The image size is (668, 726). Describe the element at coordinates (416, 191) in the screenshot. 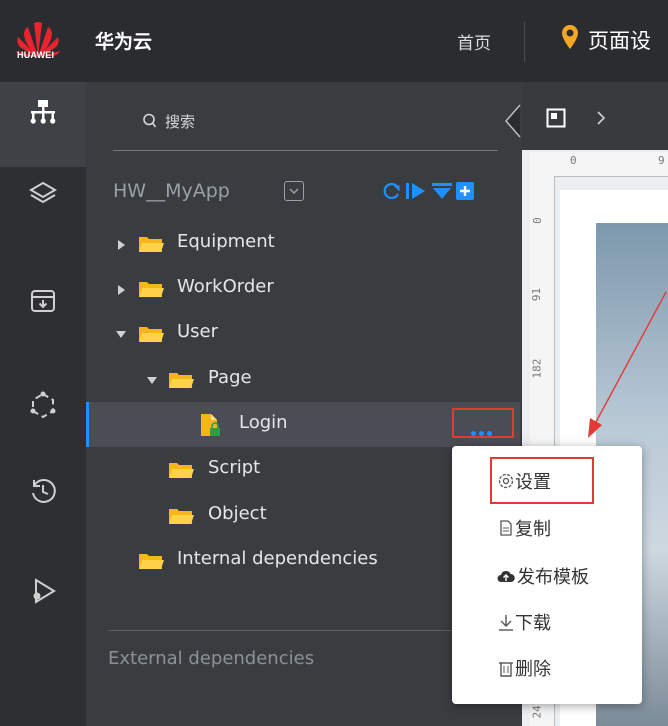

I see `run-icon` at that location.